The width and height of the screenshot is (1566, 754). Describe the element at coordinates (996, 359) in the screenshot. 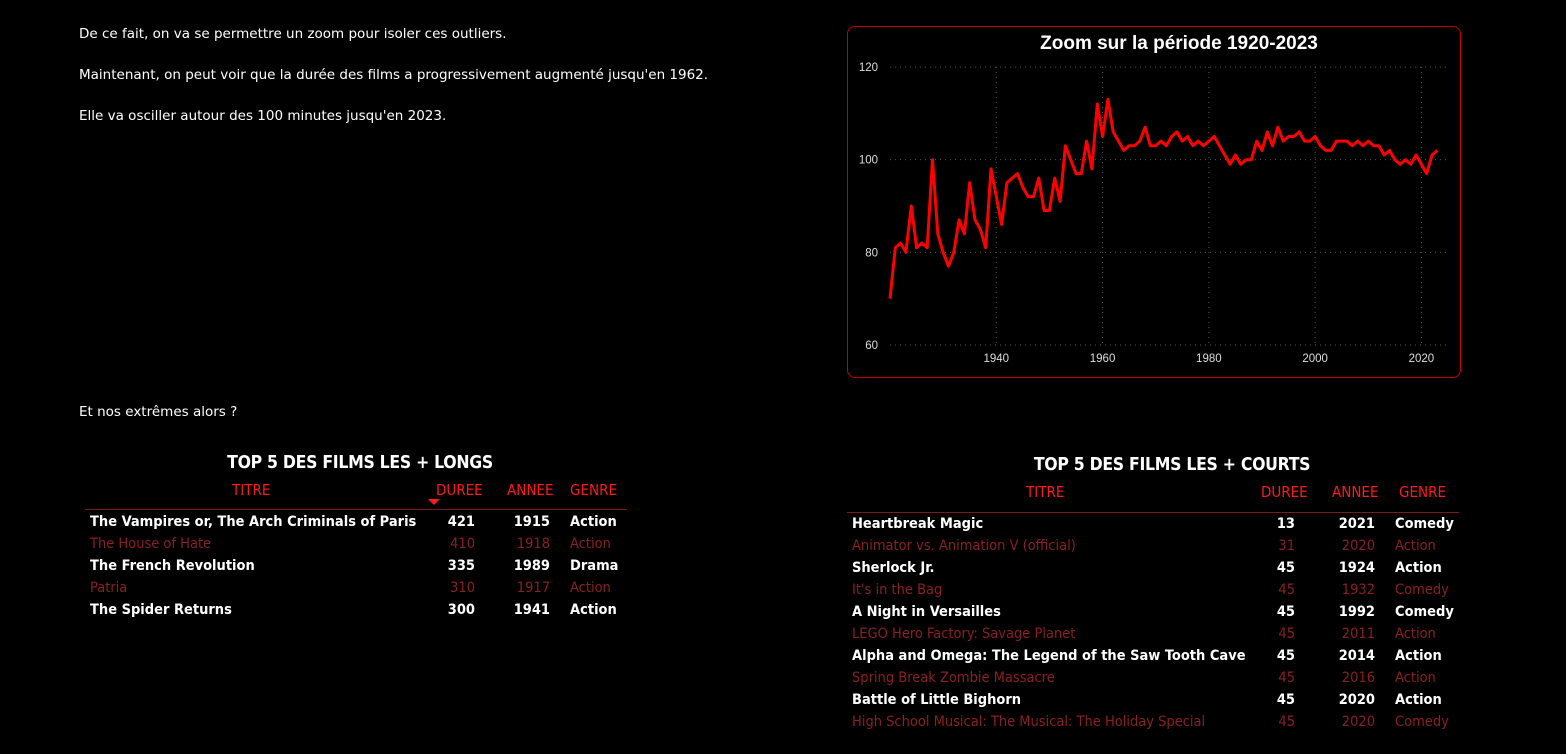

I see `x-tick-label: 1940` at that location.